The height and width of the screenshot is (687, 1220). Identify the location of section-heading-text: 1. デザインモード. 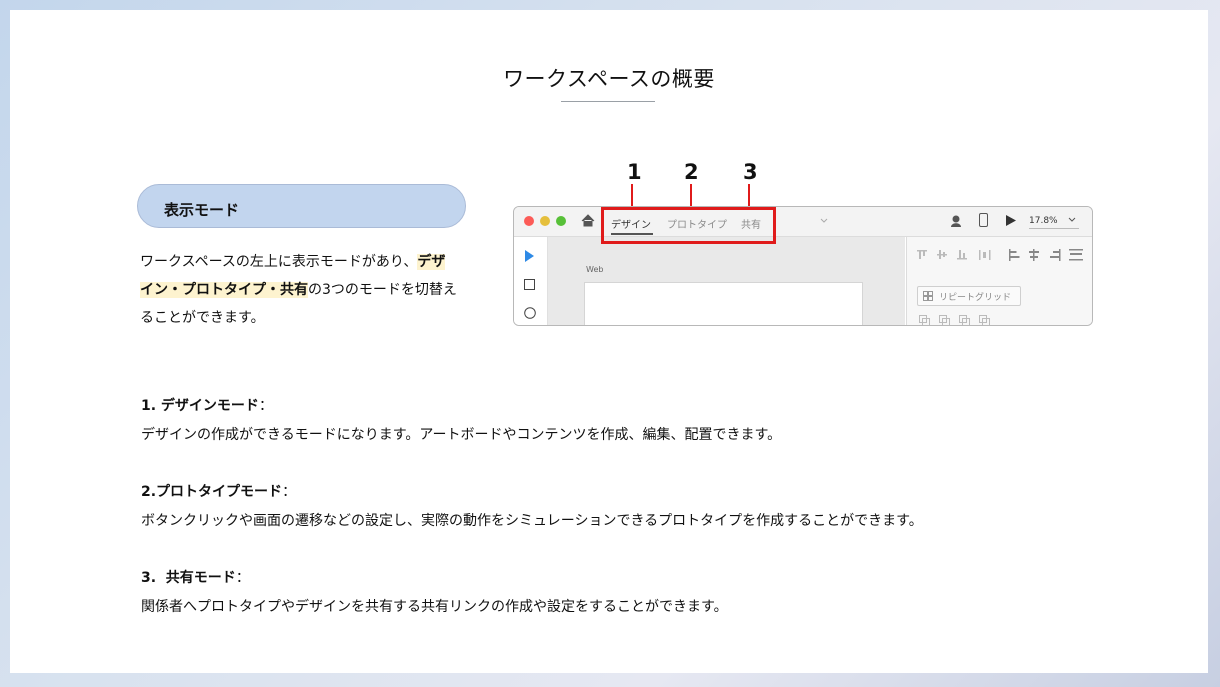
(200, 406).